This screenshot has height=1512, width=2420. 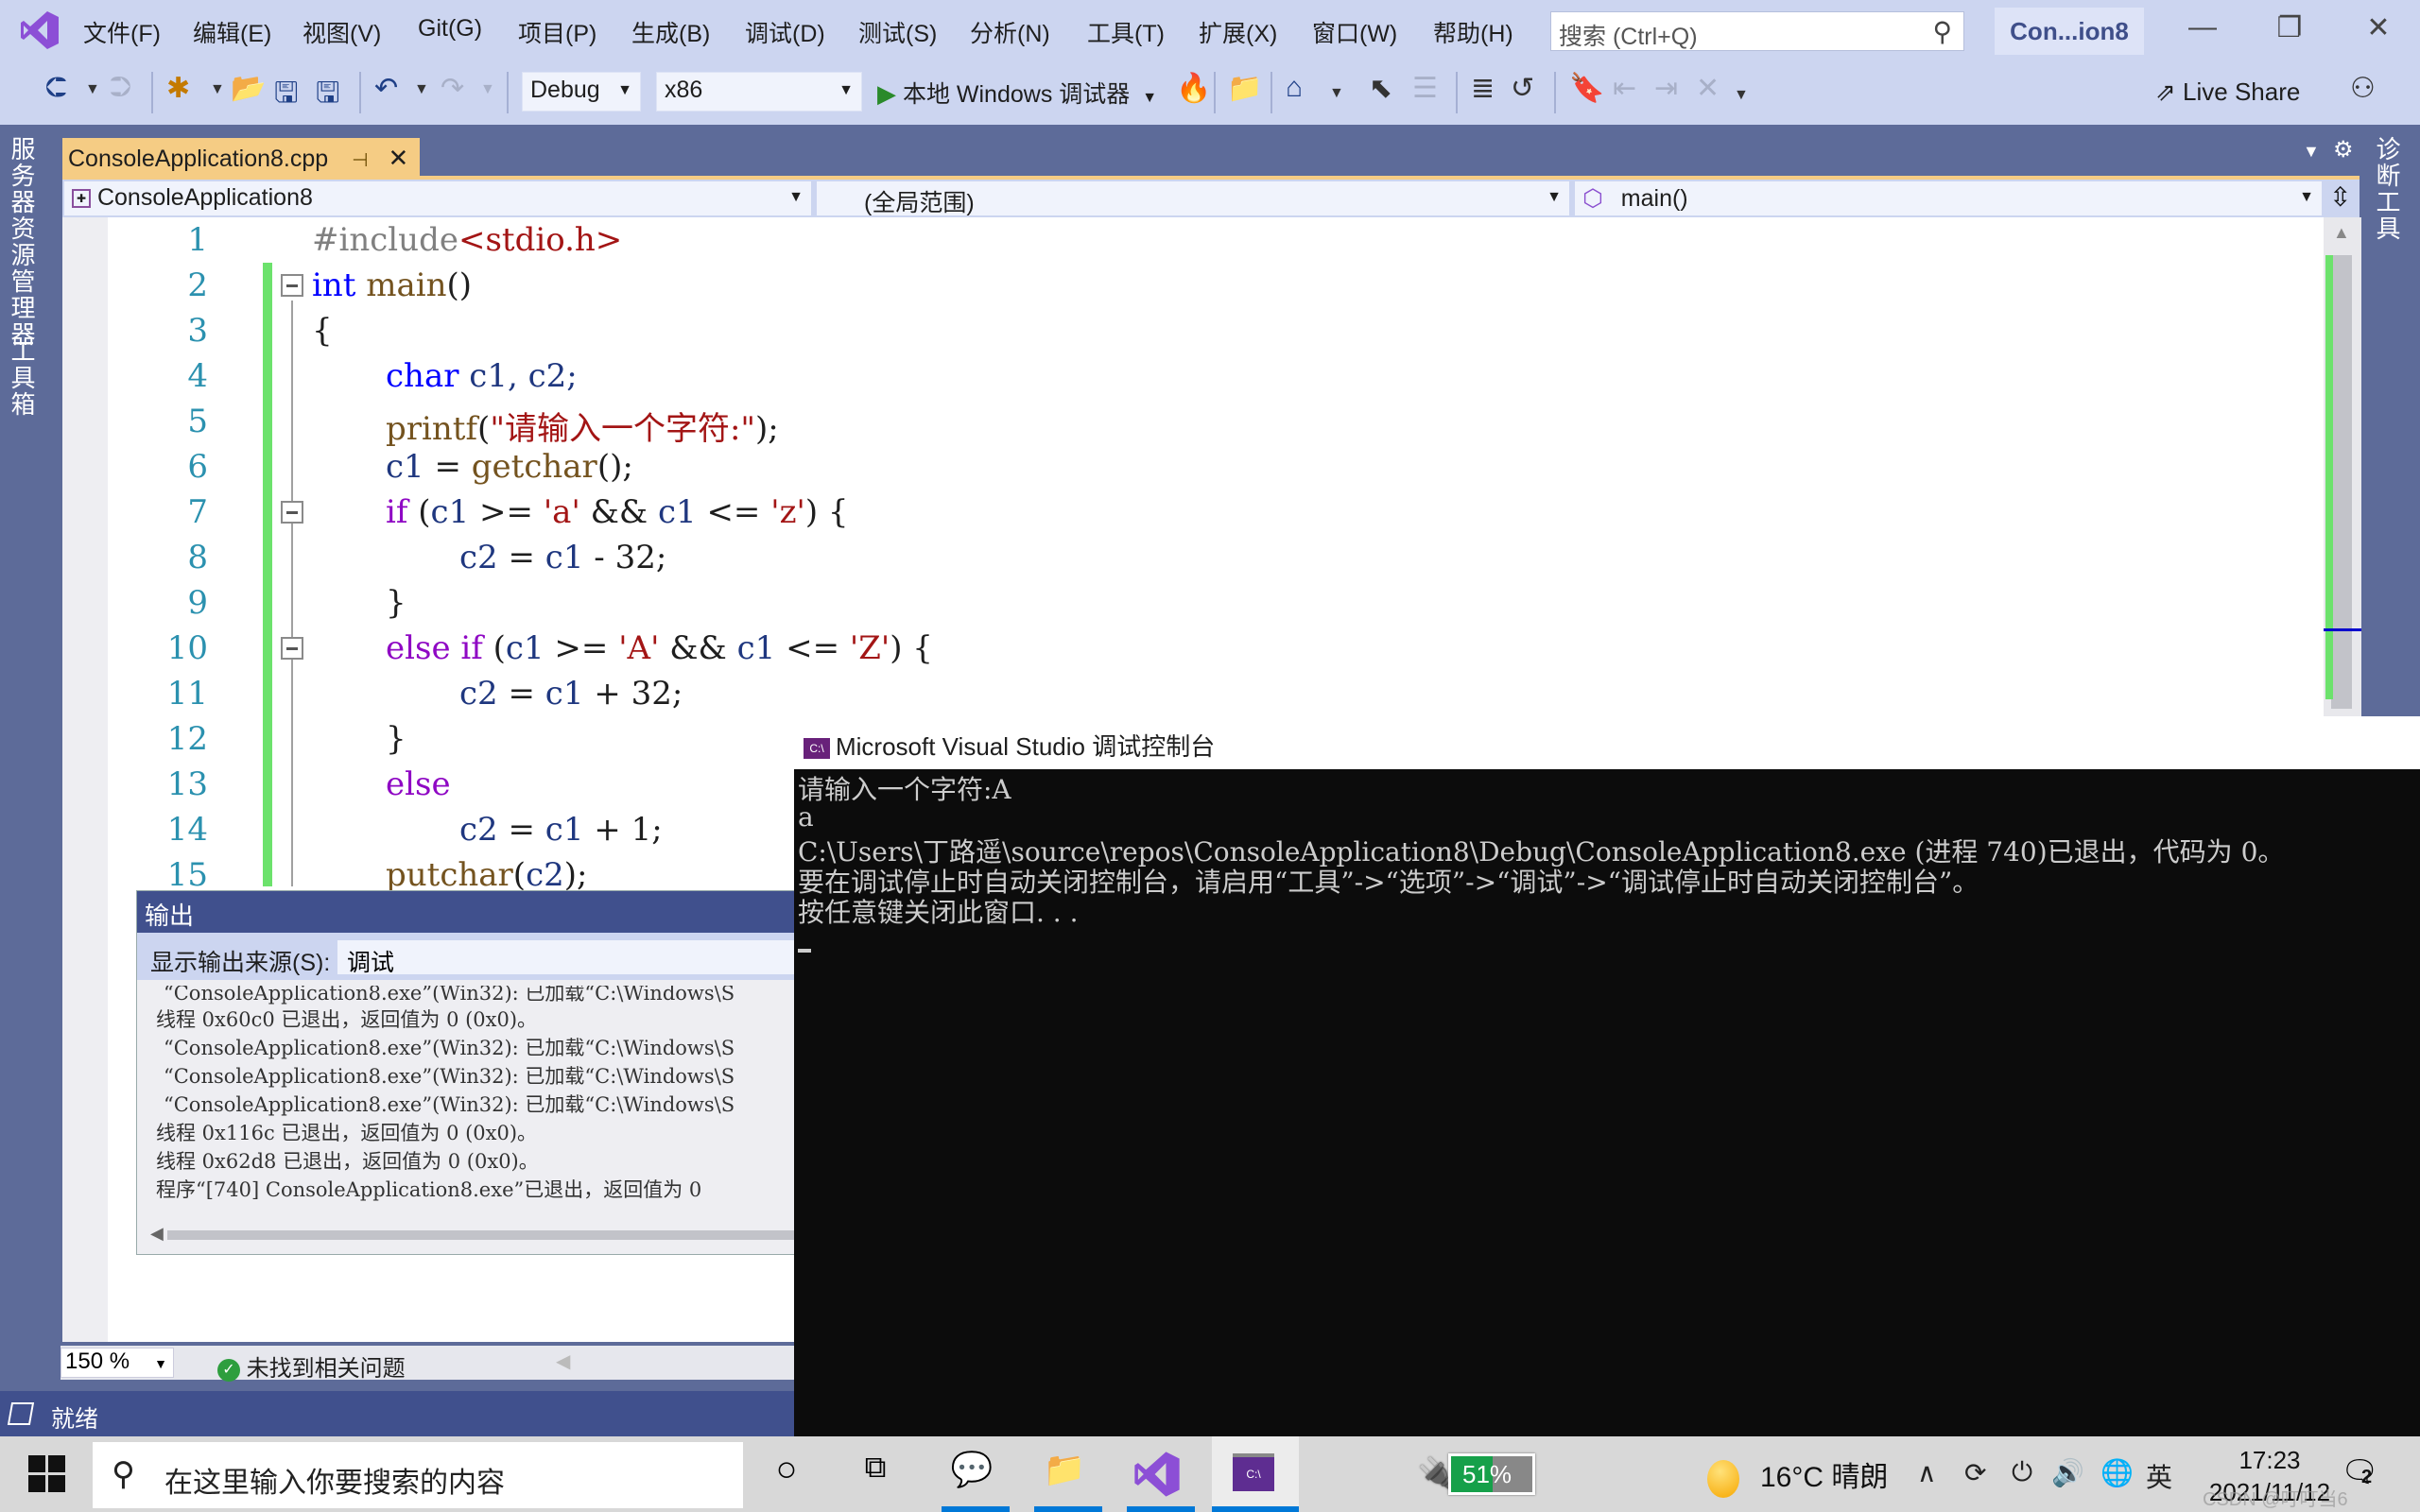 I want to click on overflow-dropdown-icon: ▼, so click(x=1336, y=93).